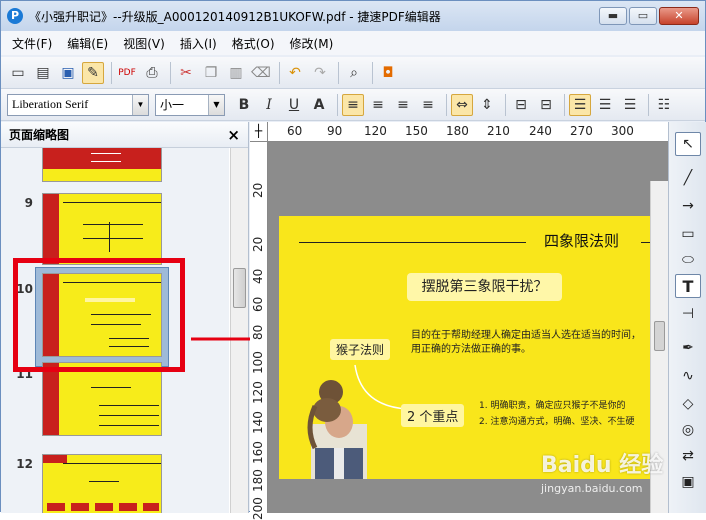 This screenshot has width=706, height=520. I want to click on bold-button: B, so click(244, 105).